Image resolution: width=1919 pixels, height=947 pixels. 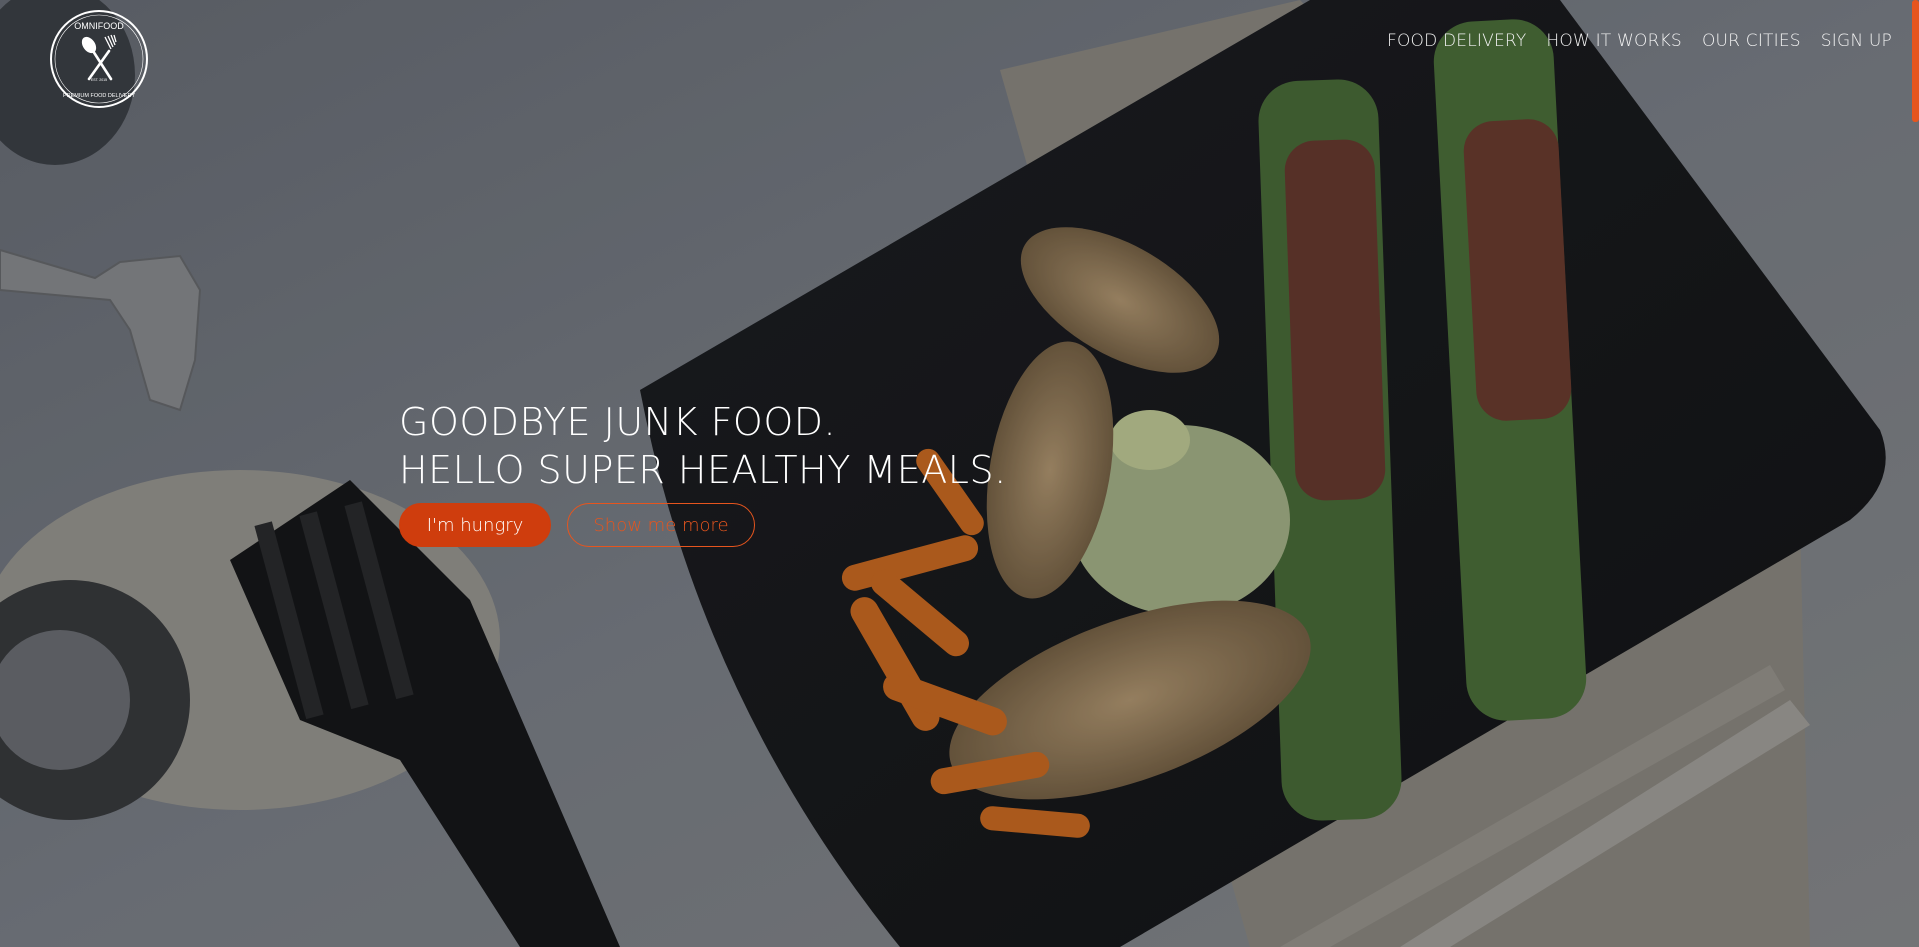 I want to click on nav-sign-up: SIGN UP, so click(x=1856, y=41).